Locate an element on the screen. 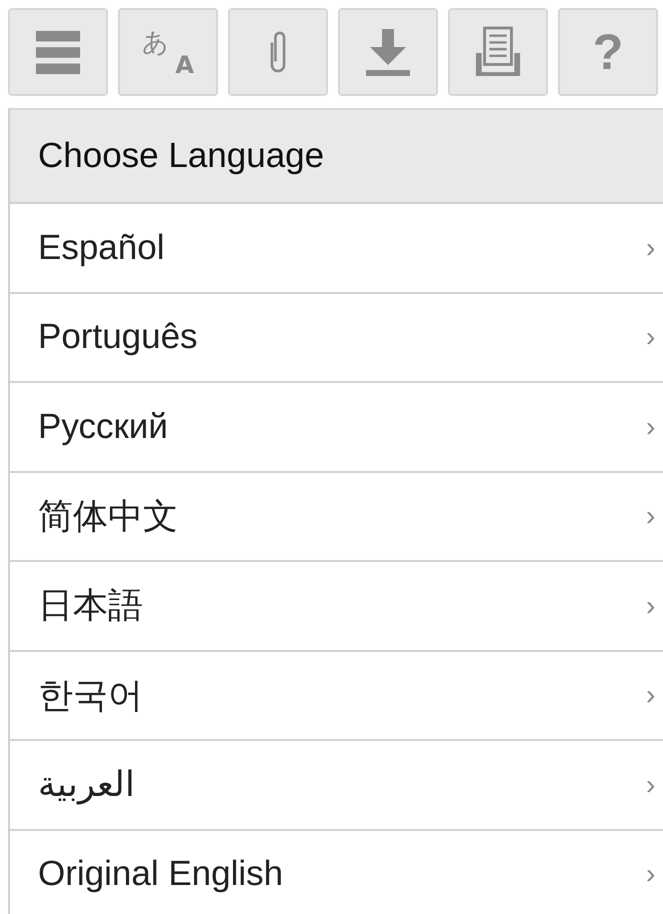  language-item: Español › is located at coordinates (336, 249).